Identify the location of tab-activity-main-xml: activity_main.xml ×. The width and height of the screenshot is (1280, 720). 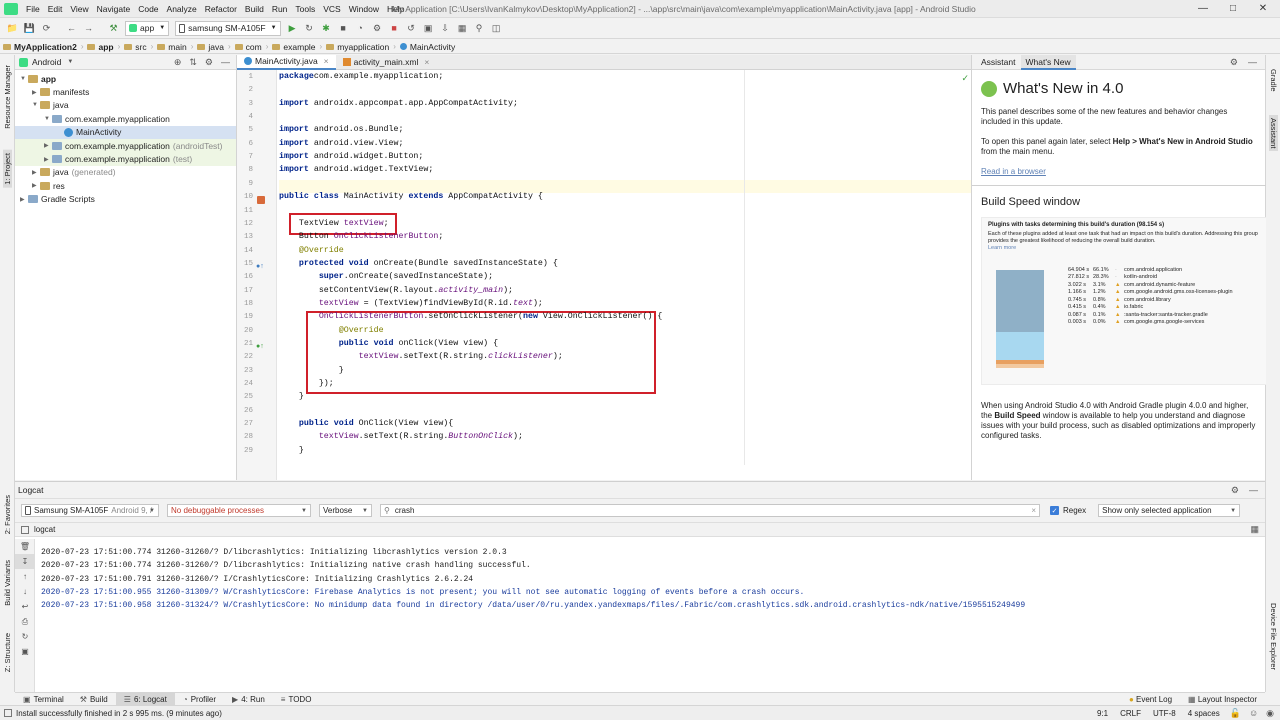
(386, 62).